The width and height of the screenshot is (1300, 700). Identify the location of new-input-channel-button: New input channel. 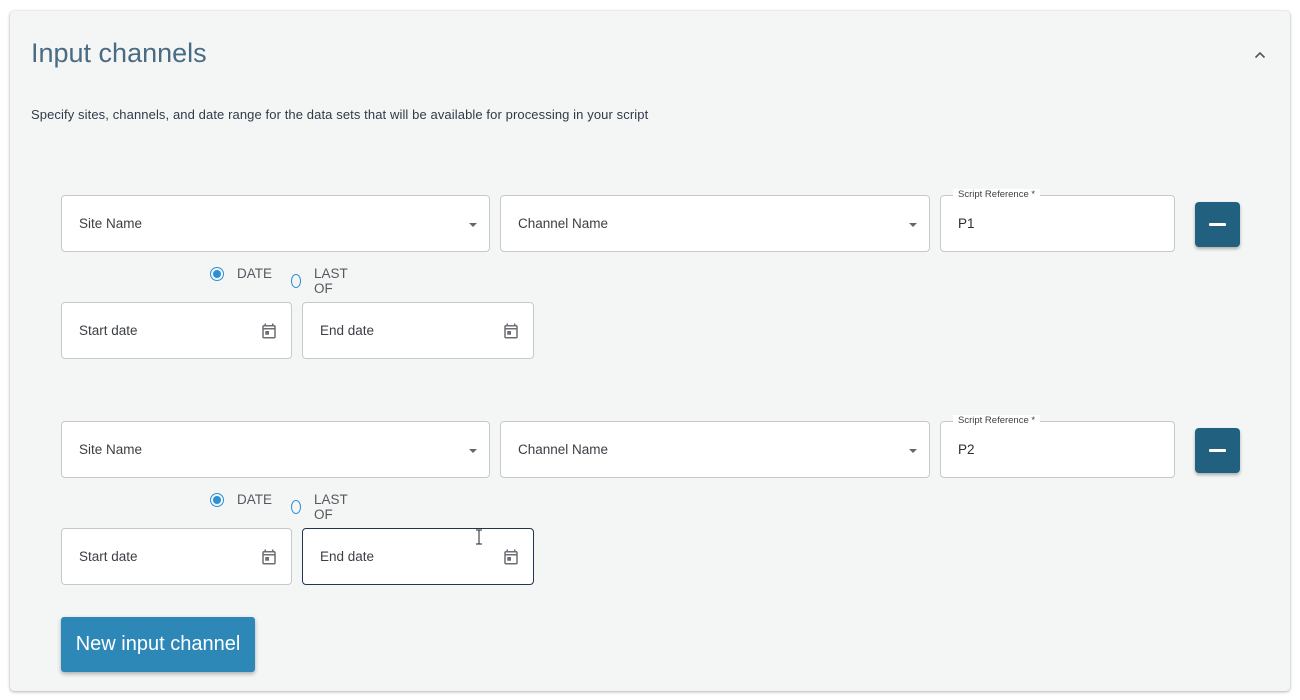
(158, 644).